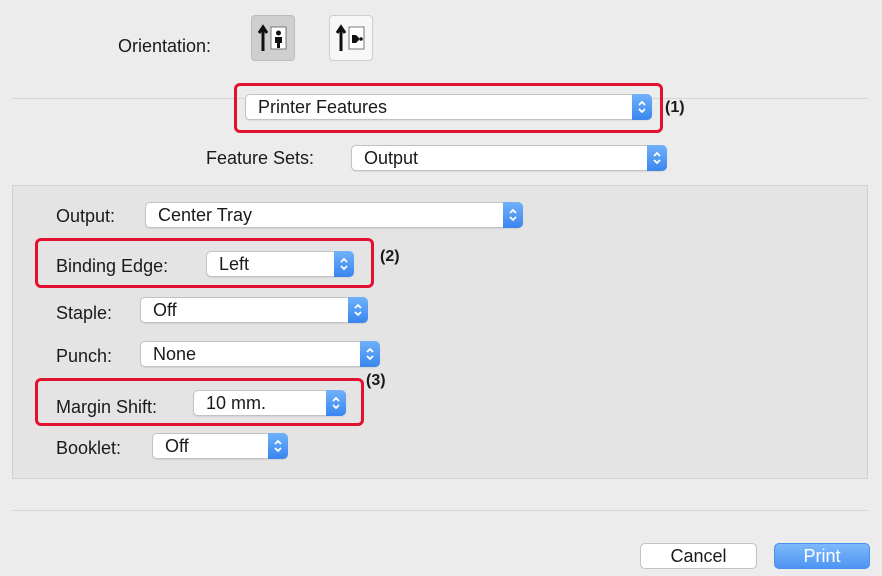  I want to click on staple-value: Off, so click(165, 310).